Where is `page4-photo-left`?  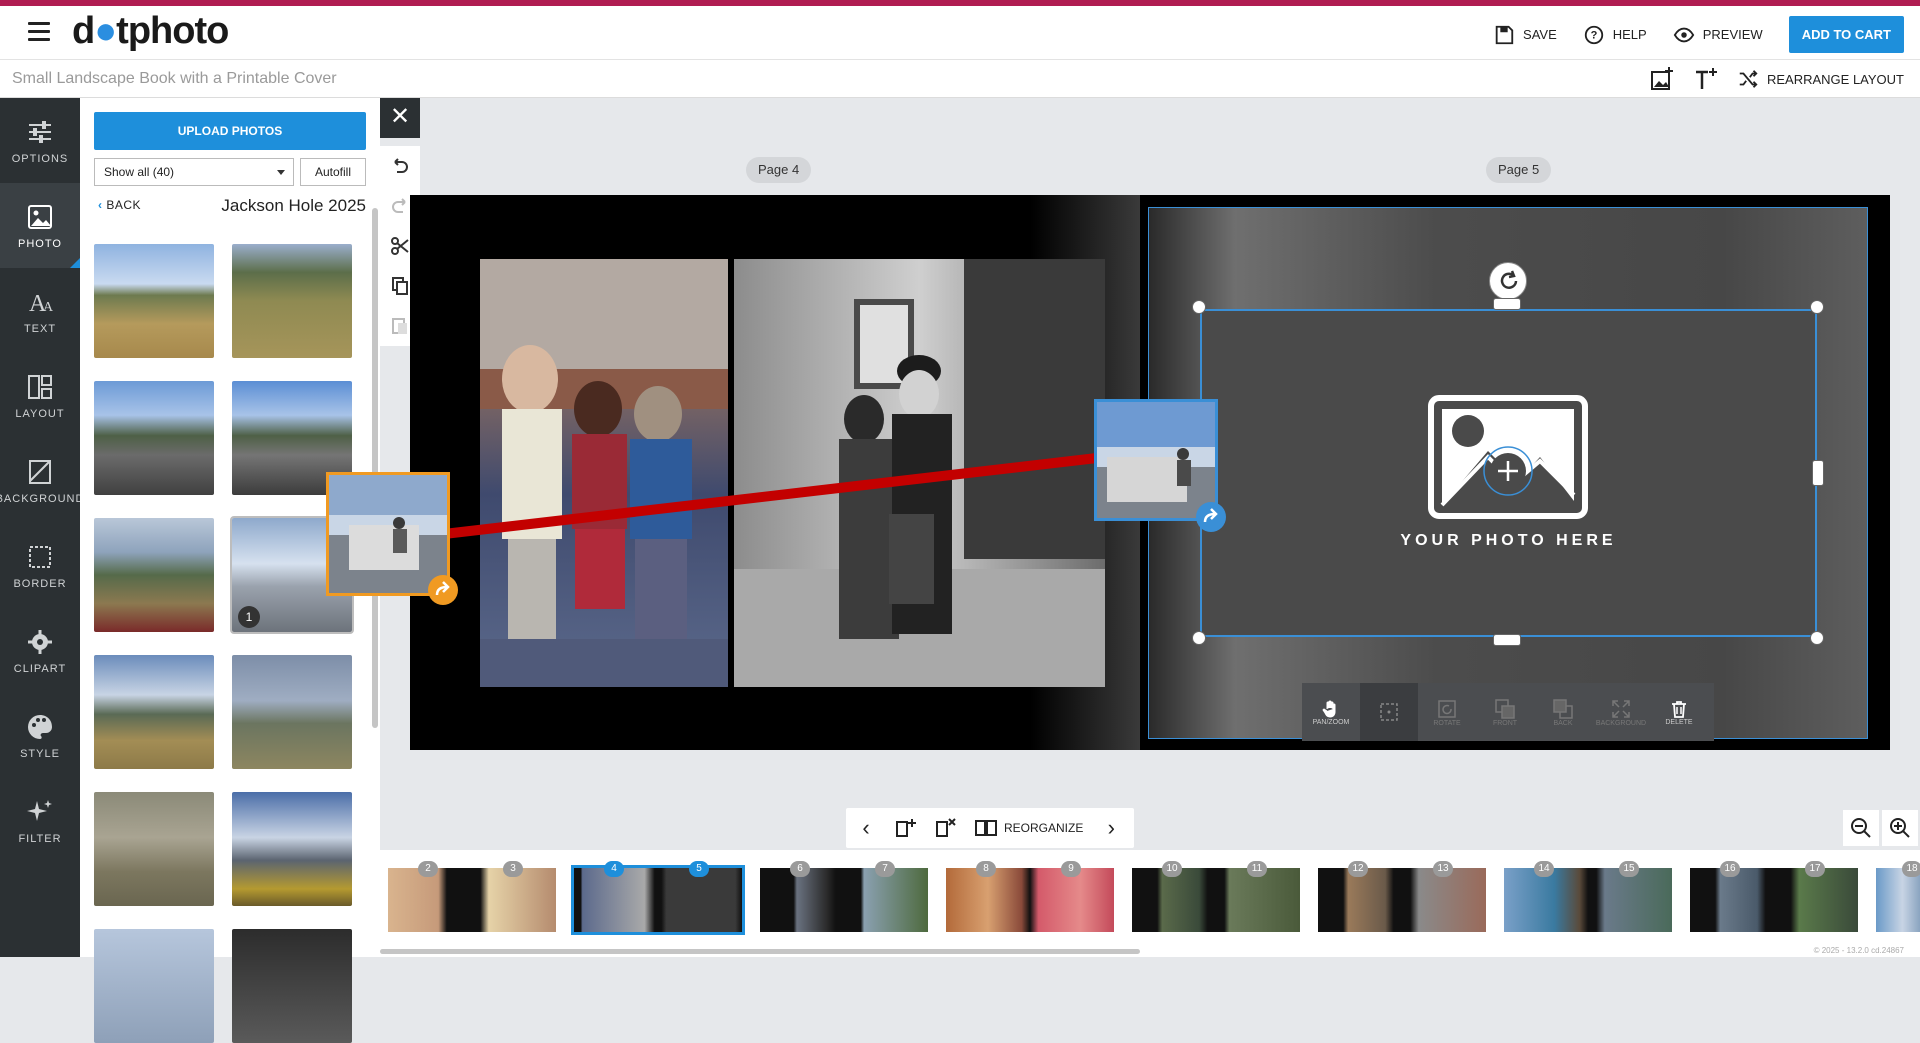 page4-photo-left is located at coordinates (604, 473).